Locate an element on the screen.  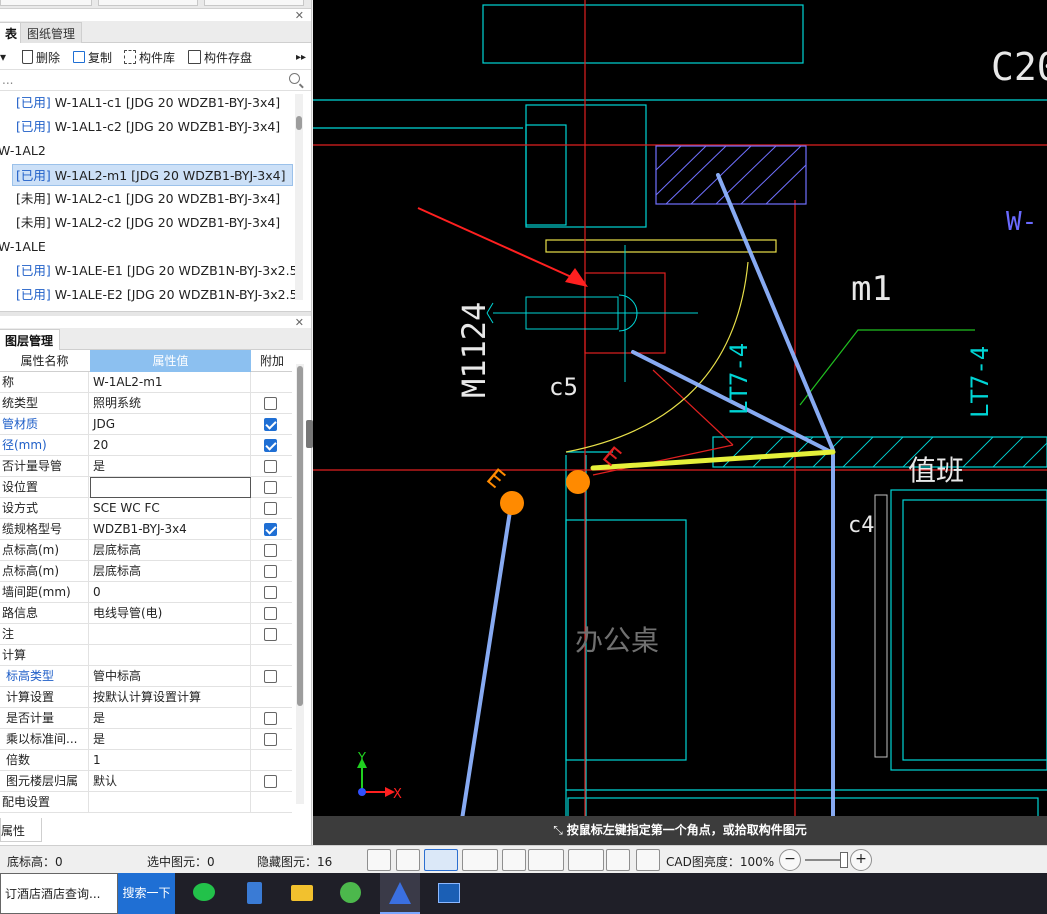
property-row: 称 W-1AL2-m1 is located at coordinates (146, 382).